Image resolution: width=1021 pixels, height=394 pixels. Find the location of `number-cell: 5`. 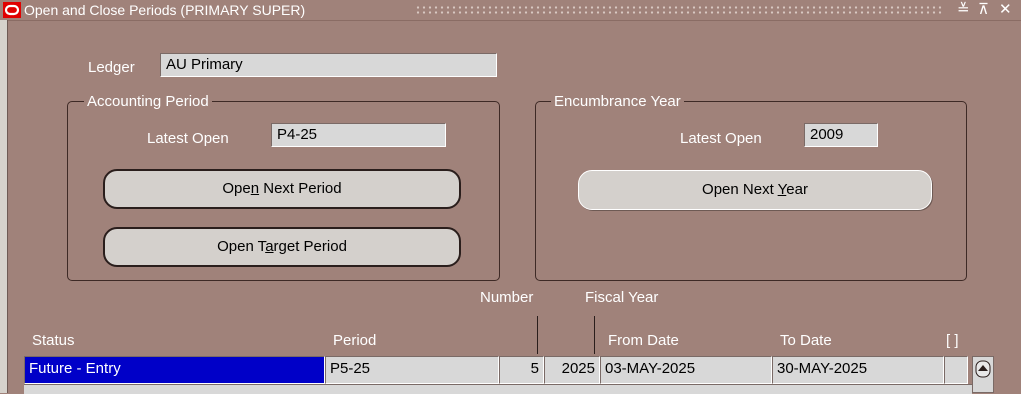

number-cell: 5 is located at coordinates (521, 370).